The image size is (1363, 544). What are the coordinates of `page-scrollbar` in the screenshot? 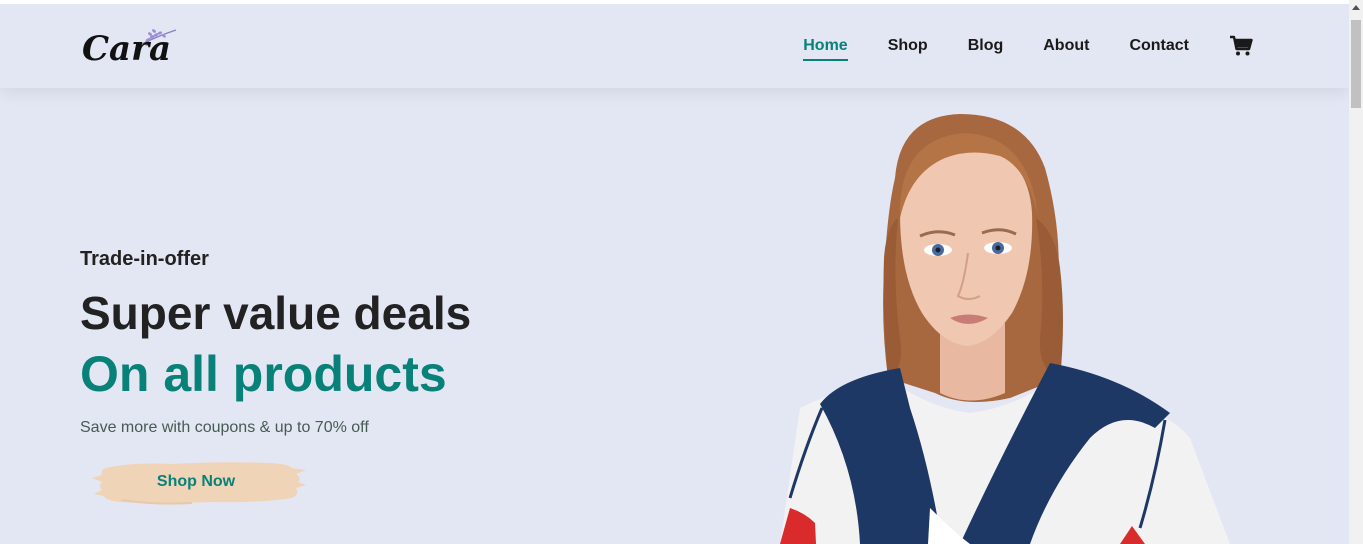 It's located at (1356, 272).